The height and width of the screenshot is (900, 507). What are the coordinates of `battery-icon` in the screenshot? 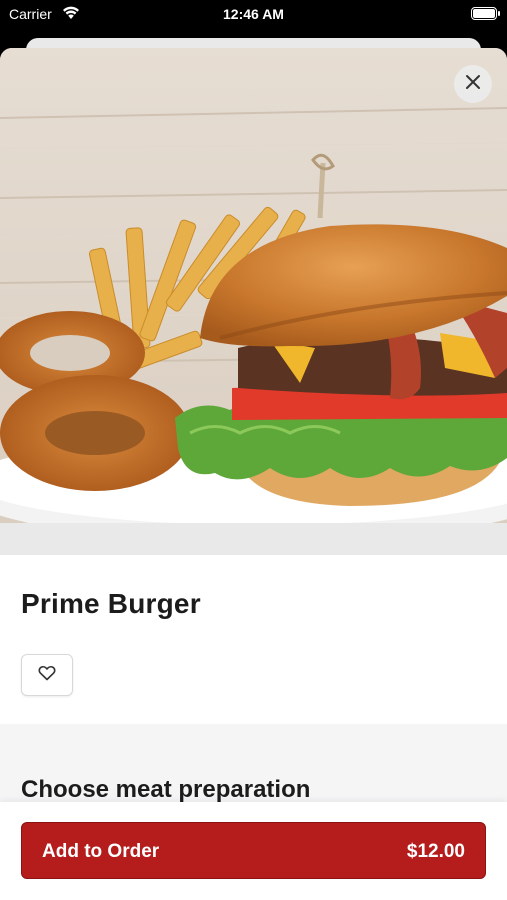 It's located at (485, 13).